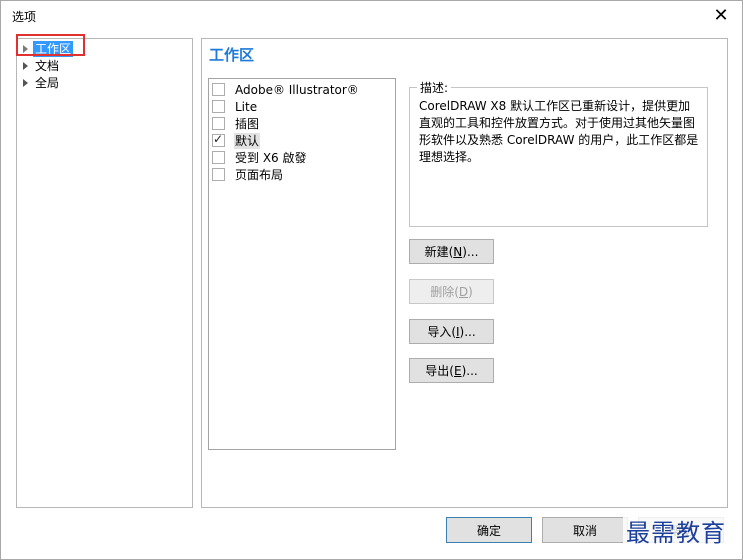  I want to click on delete-workspace-button: 删除(D), so click(451, 291).